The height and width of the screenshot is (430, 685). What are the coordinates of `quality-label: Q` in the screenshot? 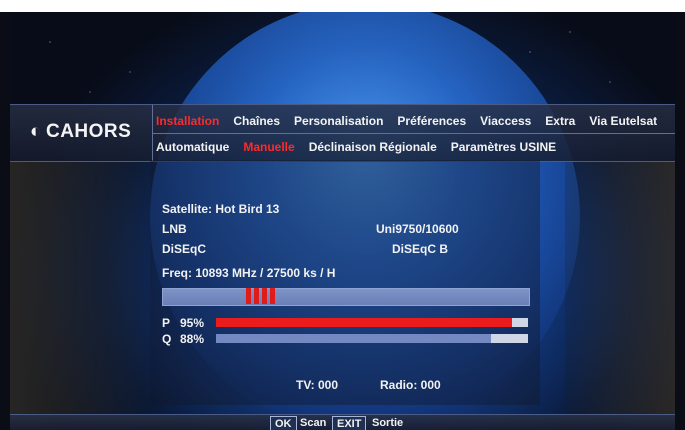 It's located at (167, 339).